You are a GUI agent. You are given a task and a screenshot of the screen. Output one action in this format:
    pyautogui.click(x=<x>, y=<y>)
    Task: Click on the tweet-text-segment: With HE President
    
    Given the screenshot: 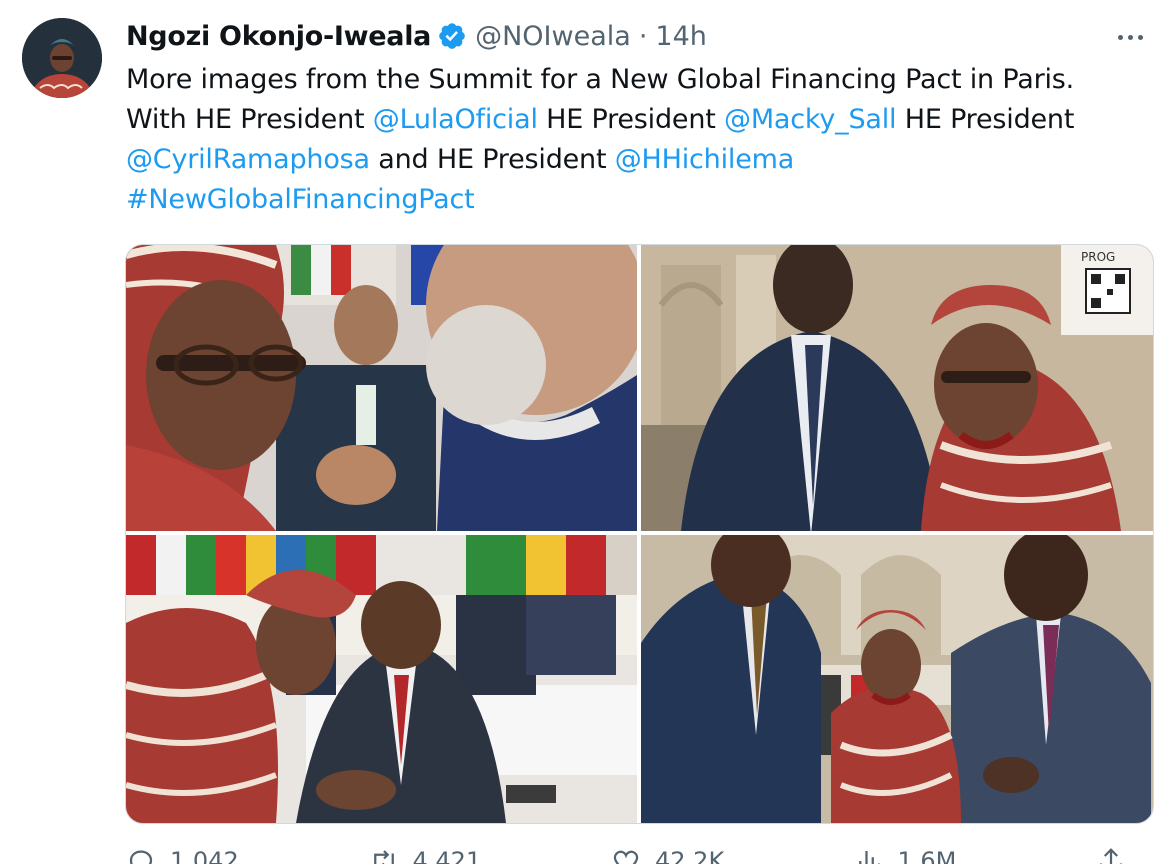 What is the action you would take?
    pyautogui.click(x=249, y=119)
    